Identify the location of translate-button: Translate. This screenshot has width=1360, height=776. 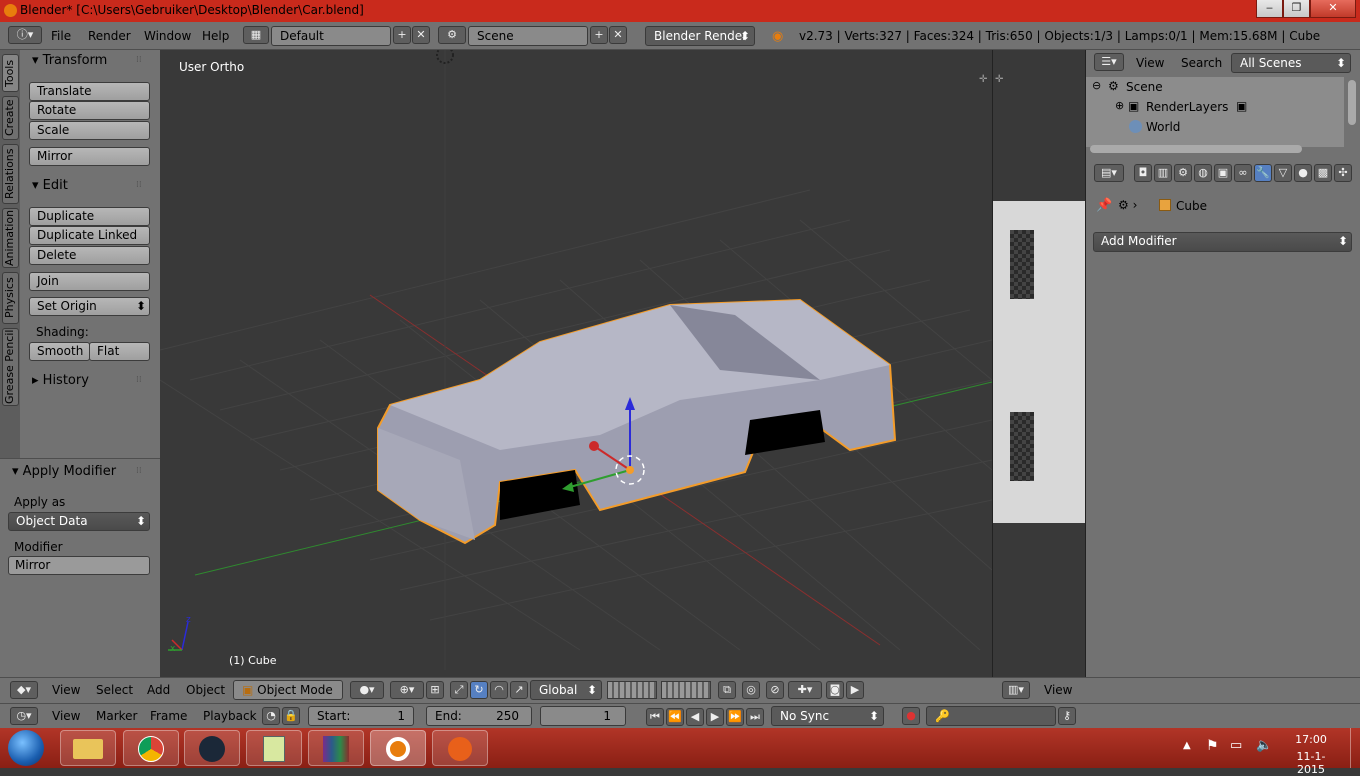
(89, 91).